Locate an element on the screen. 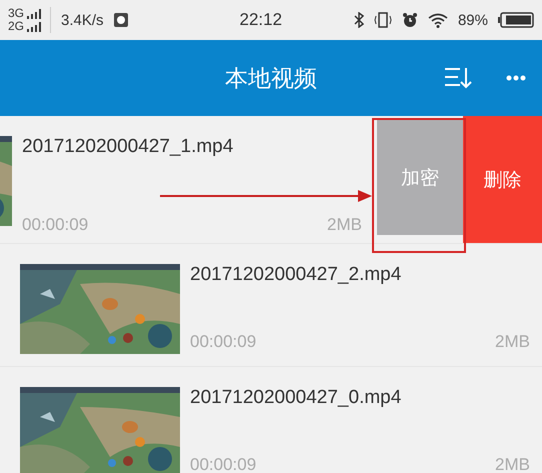 This screenshot has width=542, height=473. network-speed: 3.4K/s is located at coordinates (82, 20).